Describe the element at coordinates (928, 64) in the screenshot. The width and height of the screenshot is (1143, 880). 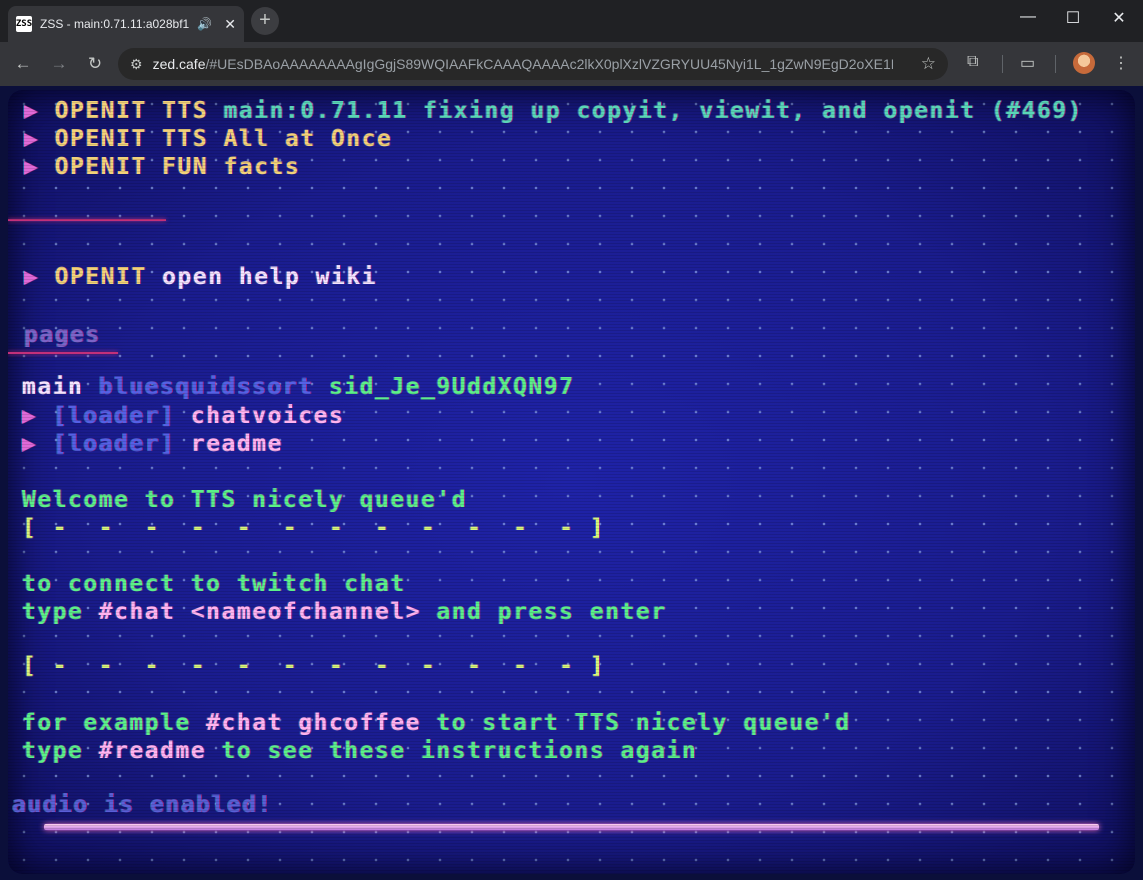
I see `bookmark-star-icon: ☆` at that location.